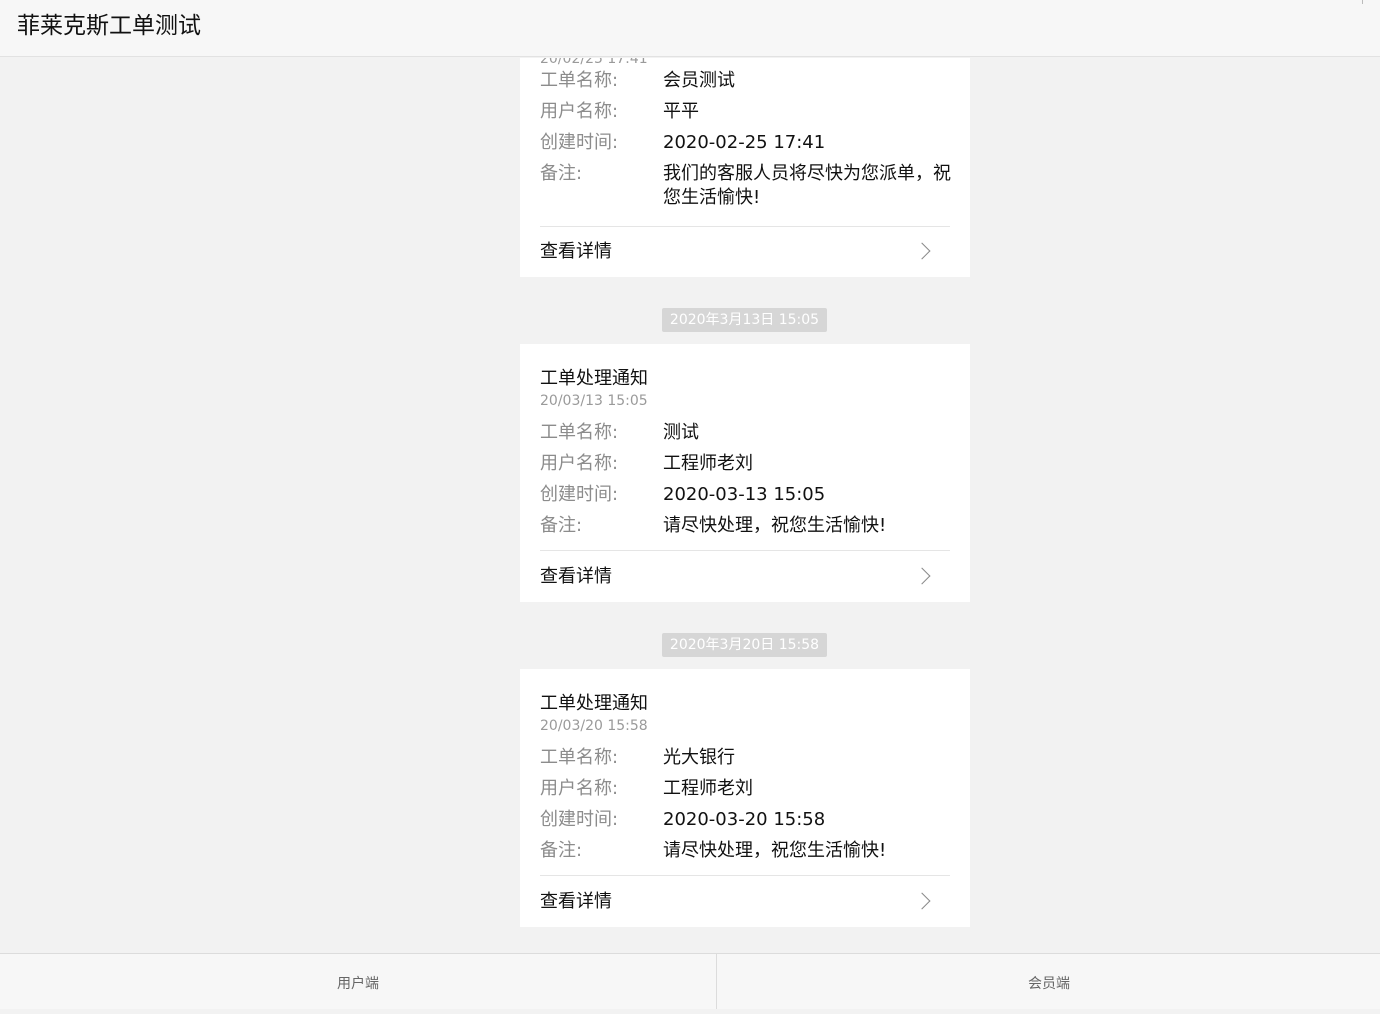 Image resolution: width=1380 pixels, height=1014 pixels. I want to click on remark-value: 我们的客服人员将尽快为您派单，祝您生活愉快!, so click(807, 185).